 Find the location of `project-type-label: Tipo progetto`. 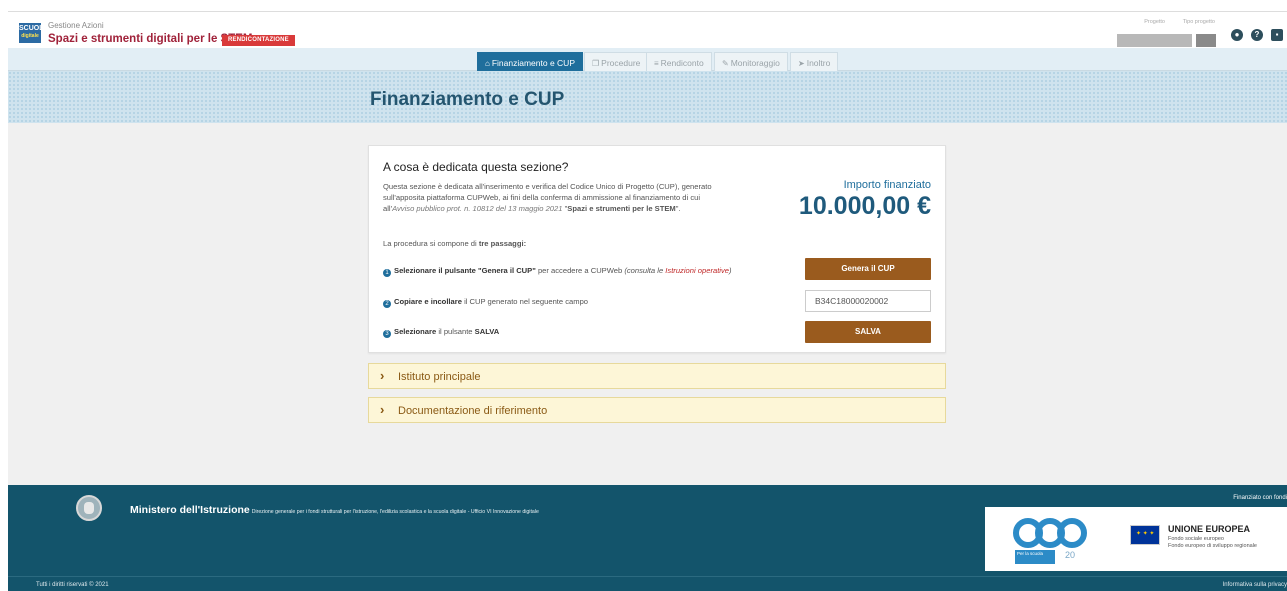

project-type-label: Tipo progetto is located at coordinates (1198, 22).